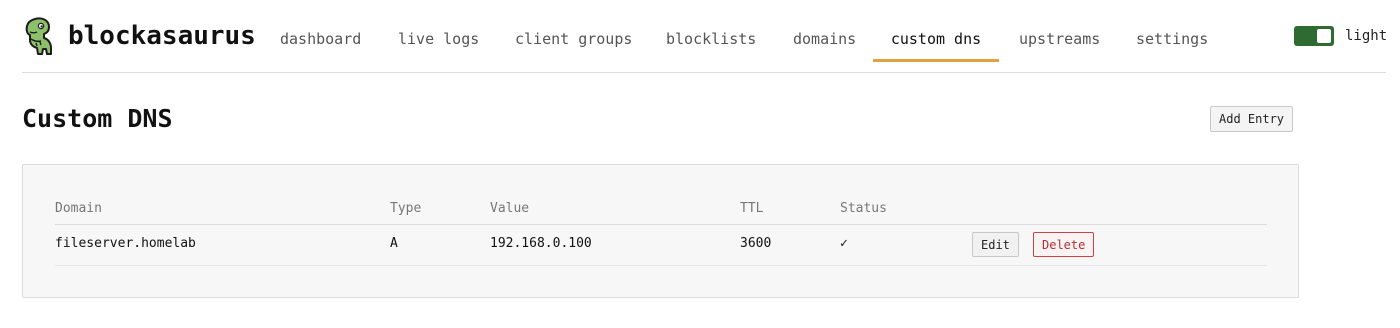  Describe the element at coordinates (752, 208) in the screenshot. I see `column-header-ttl: TTL` at that location.